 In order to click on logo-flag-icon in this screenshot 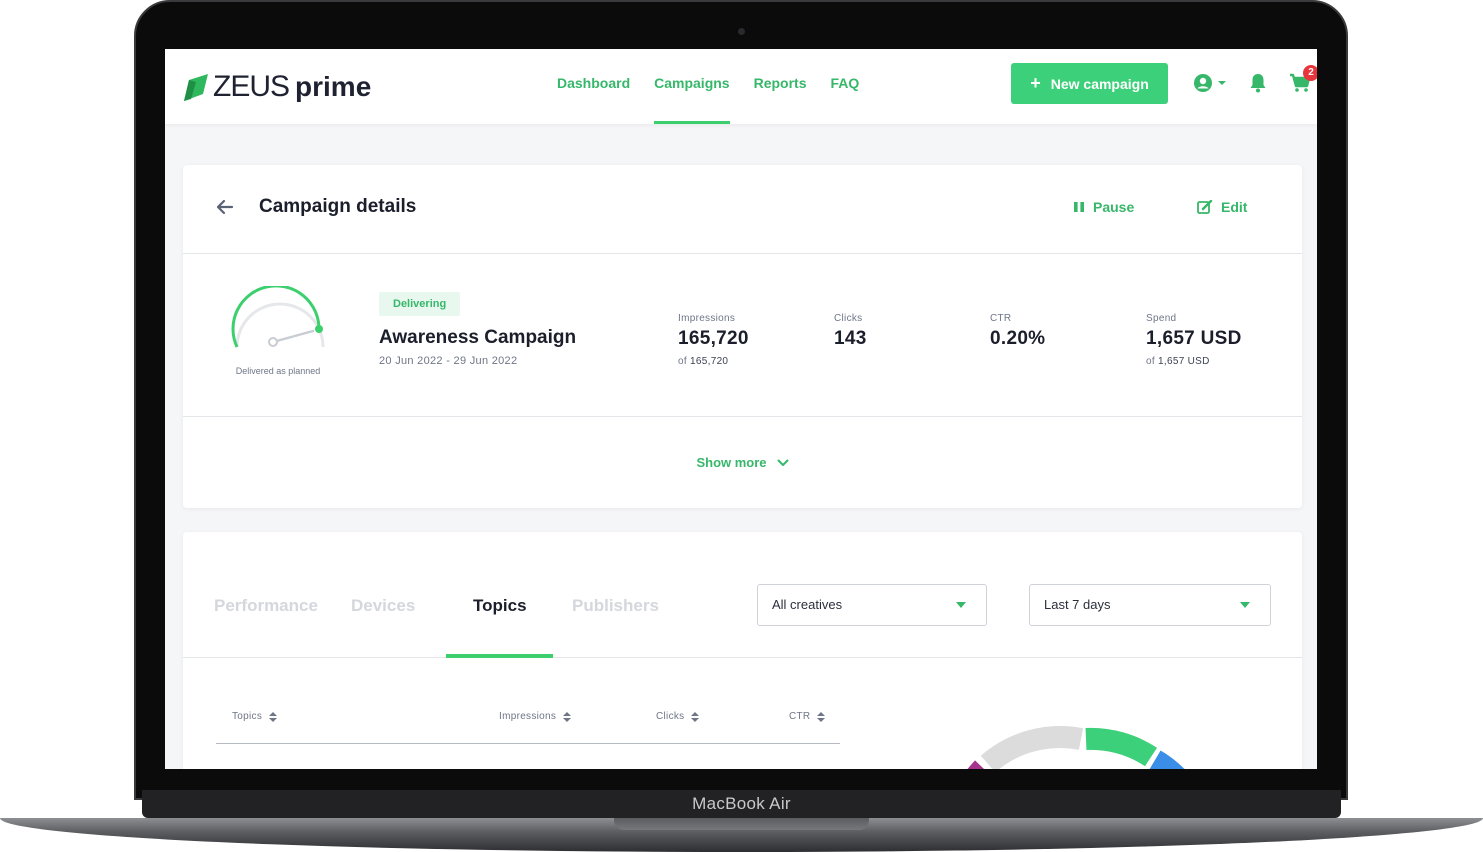, I will do `click(196, 87)`.